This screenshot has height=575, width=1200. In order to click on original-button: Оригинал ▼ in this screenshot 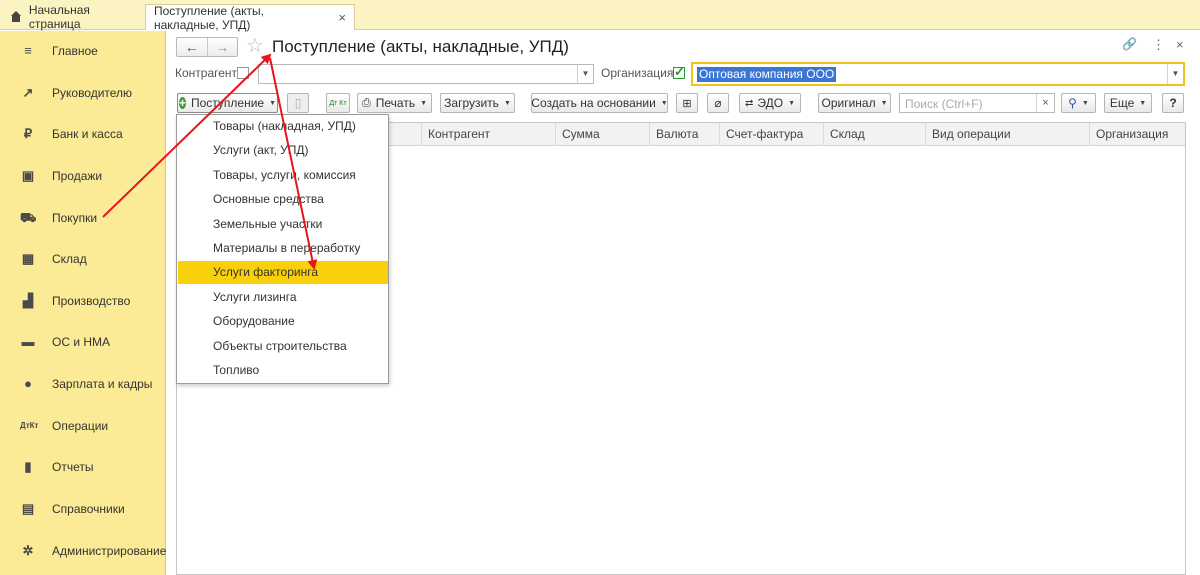, I will do `click(854, 103)`.